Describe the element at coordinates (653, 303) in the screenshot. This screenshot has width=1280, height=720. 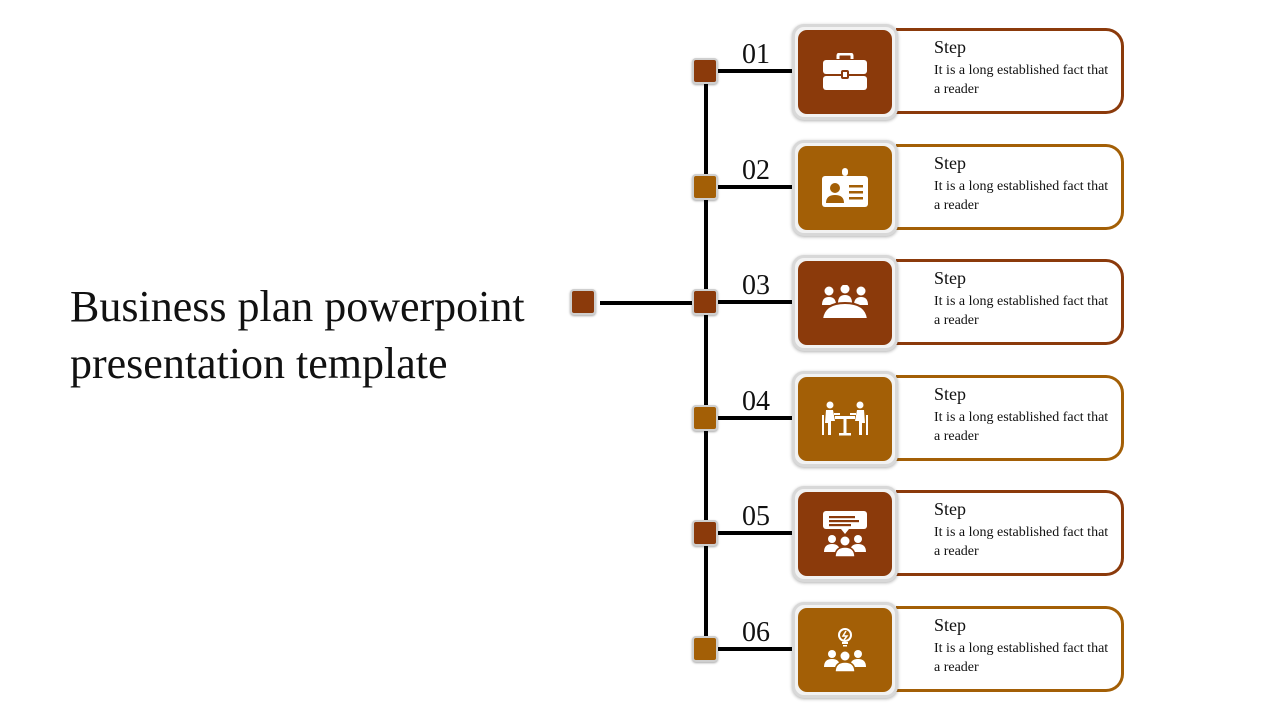
I see `timeline-root-connector` at that location.